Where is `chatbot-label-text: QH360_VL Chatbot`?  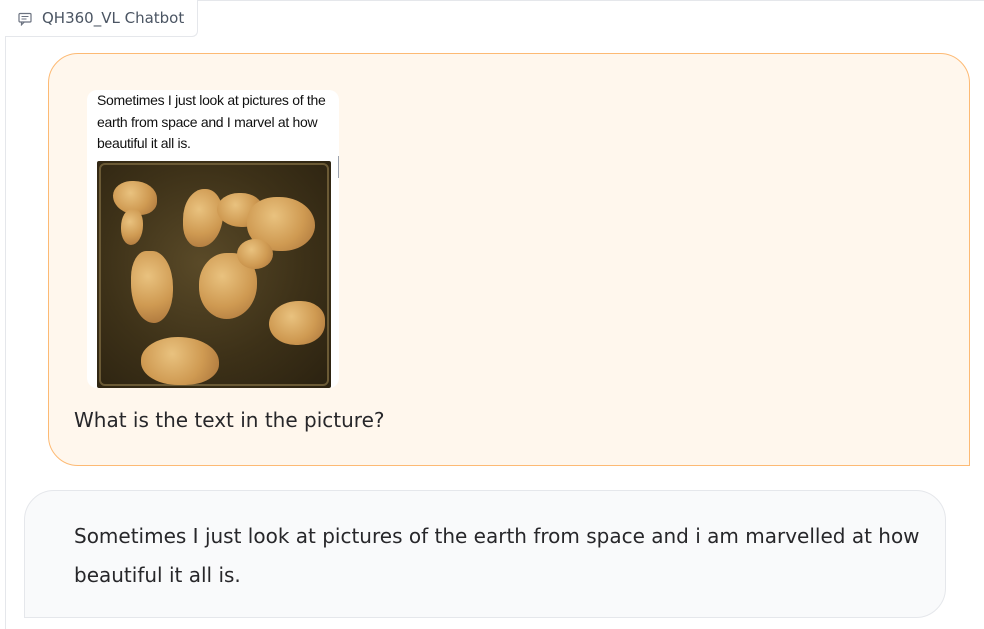 chatbot-label-text: QH360_VL Chatbot is located at coordinates (113, 18).